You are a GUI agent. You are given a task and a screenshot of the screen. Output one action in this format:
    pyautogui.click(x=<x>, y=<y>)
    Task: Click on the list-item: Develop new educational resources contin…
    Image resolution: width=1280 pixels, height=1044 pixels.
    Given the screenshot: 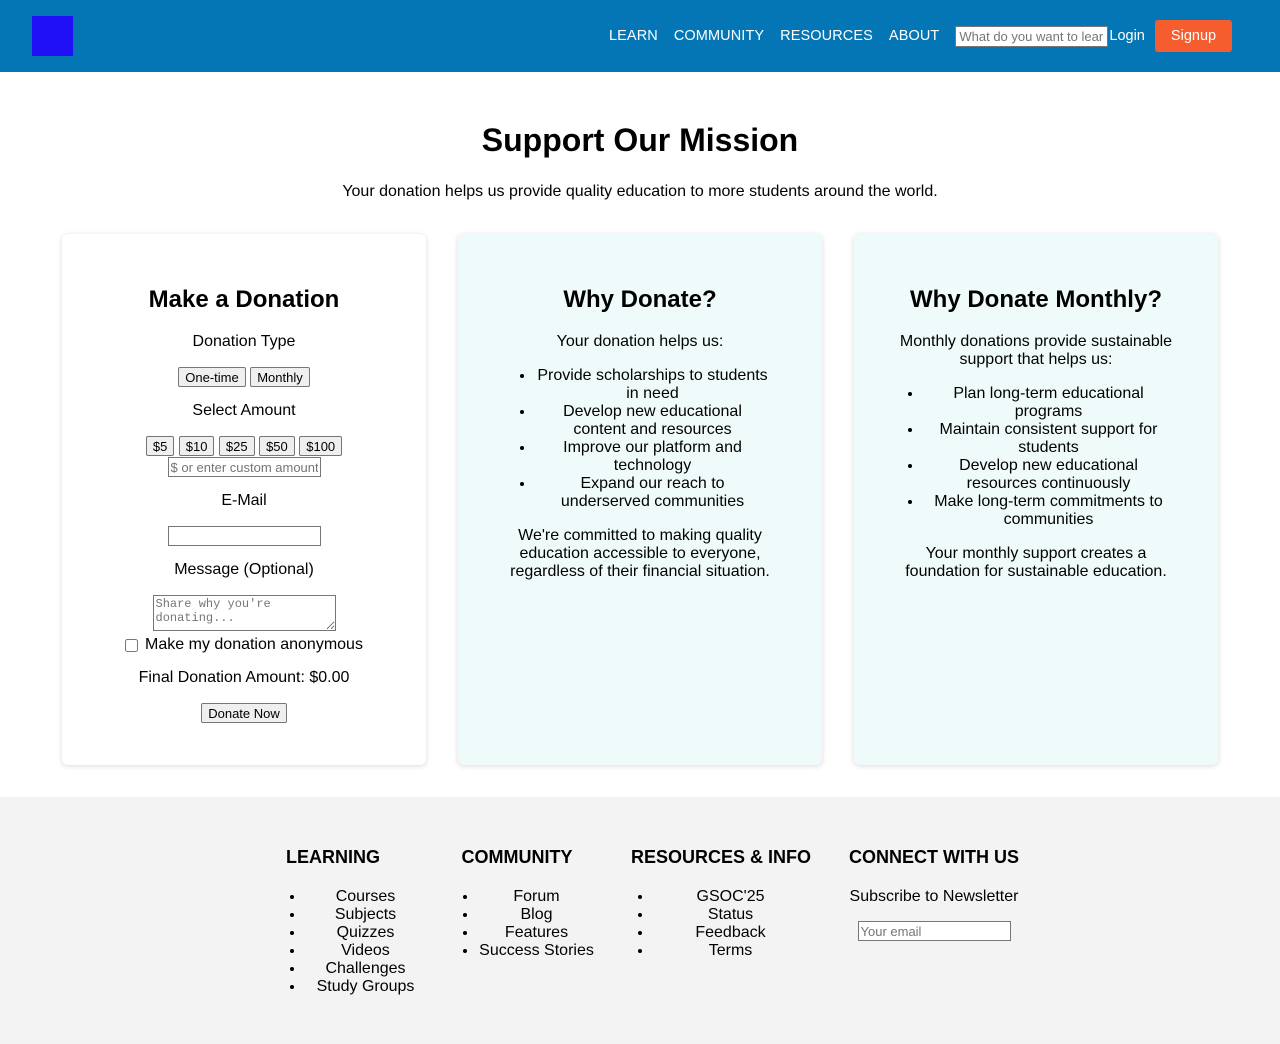 What is the action you would take?
    pyautogui.click(x=1048, y=475)
    